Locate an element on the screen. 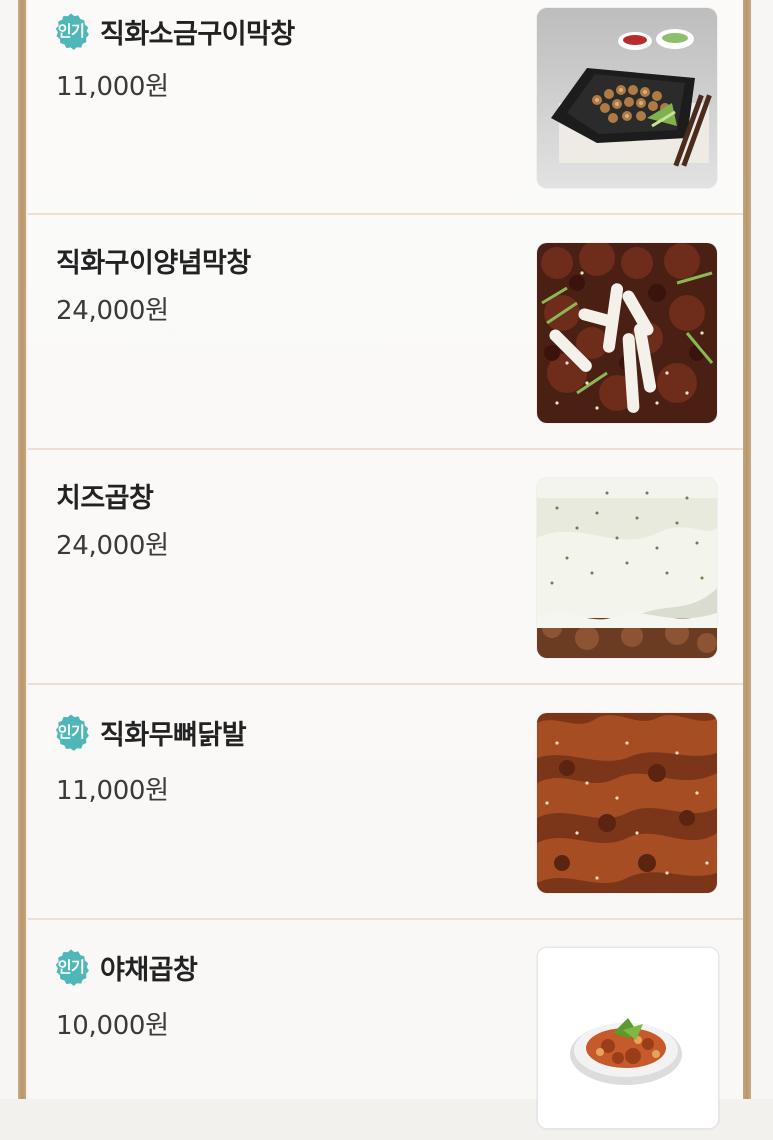  right-margin is located at coordinates (761, 549).